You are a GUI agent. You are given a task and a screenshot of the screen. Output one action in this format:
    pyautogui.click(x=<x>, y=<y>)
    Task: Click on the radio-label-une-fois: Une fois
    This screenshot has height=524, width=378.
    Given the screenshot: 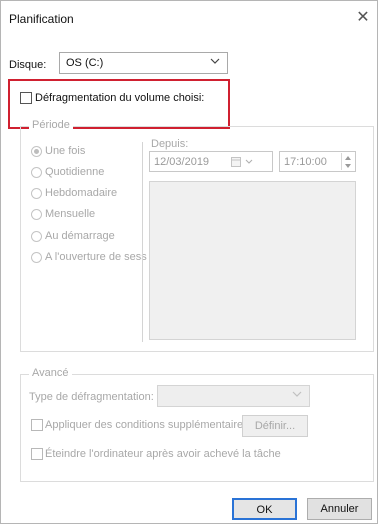 What is the action you would take?
    pyautogui.click(x=65, y=151)
    